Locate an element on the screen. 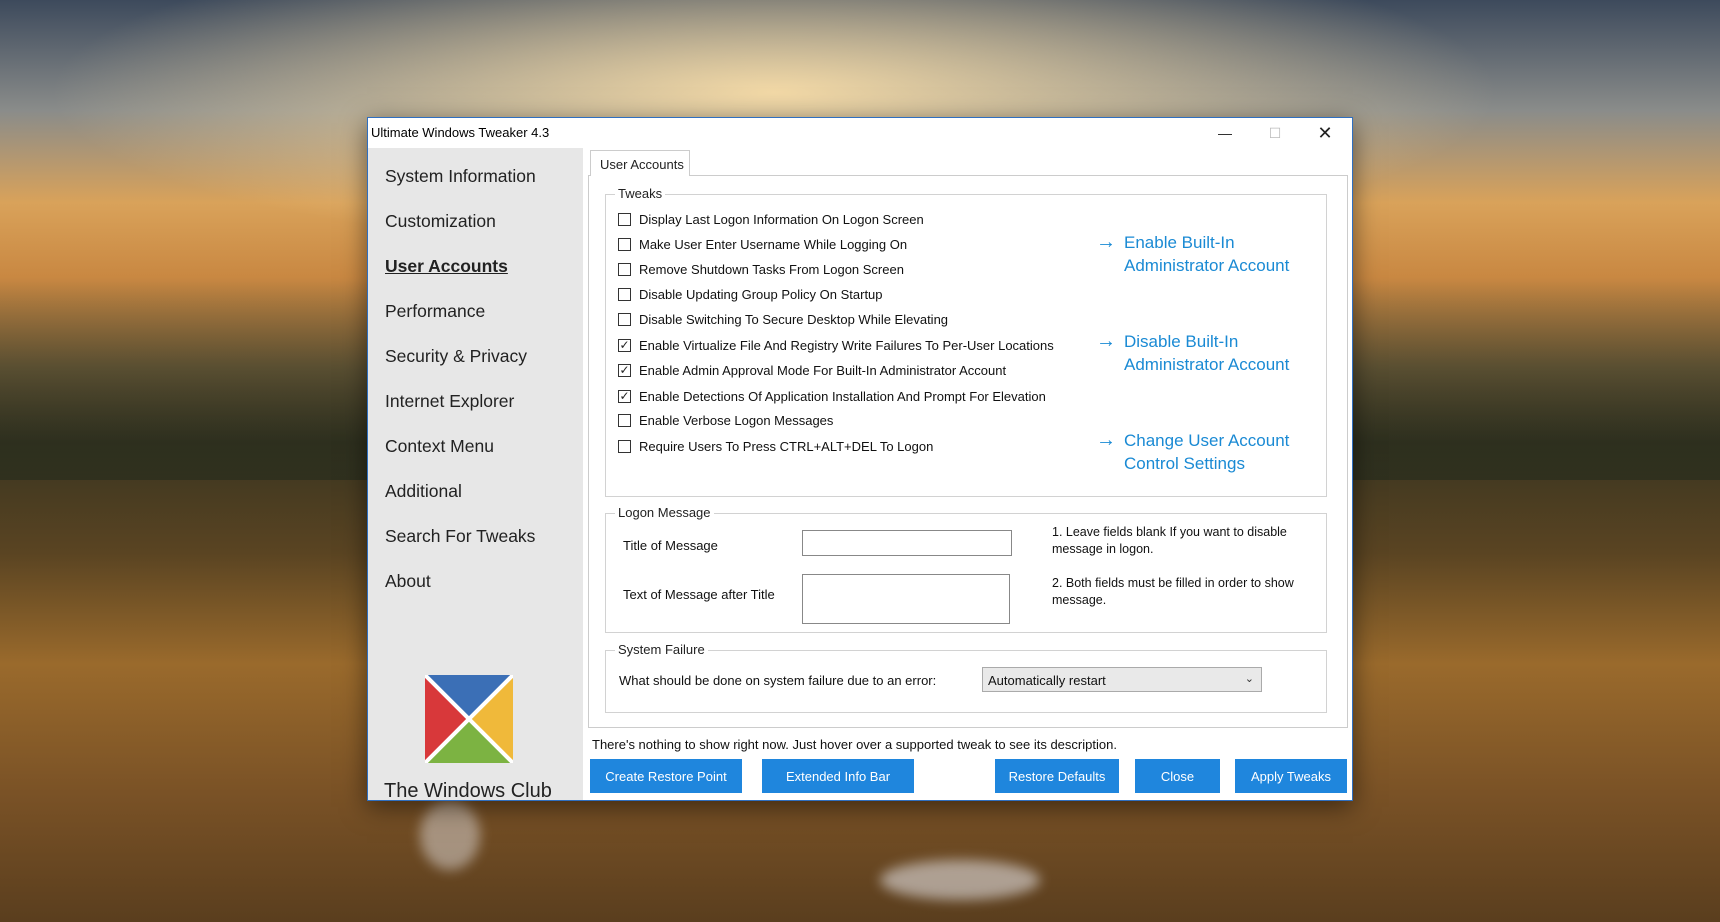 This screenshot has width=1720, height=922. sidebar-item-performance: Performance is located at coordinates (435, 311).